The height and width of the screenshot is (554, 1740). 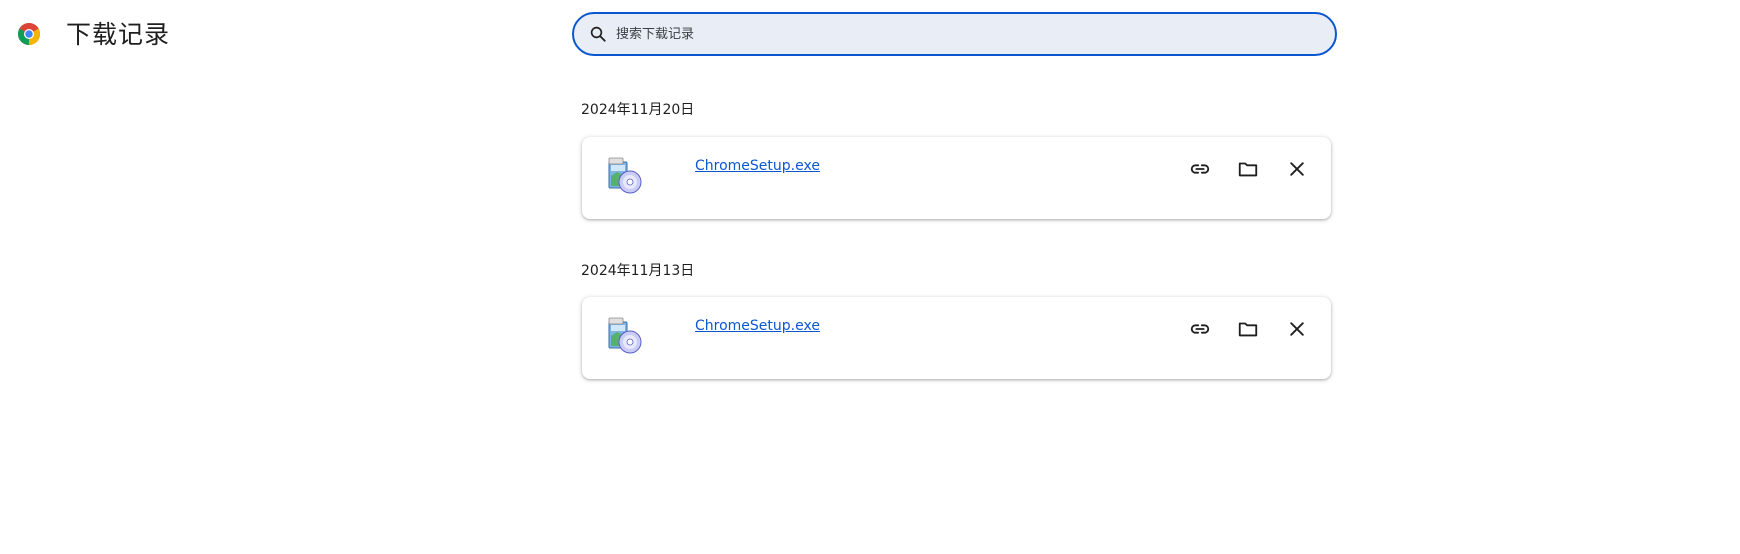 I want to click on search-box, so click(x=954, y=34).